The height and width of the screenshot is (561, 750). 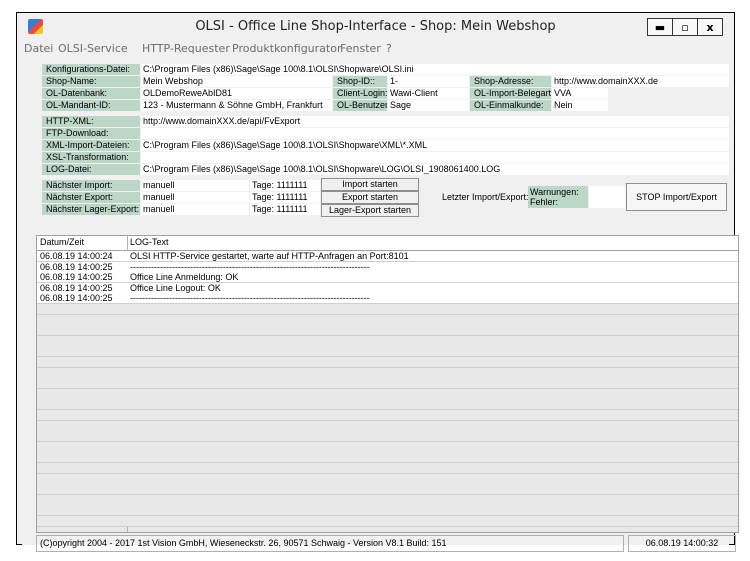 I want to click on mandant-label: OL-Mandant-ID:, so click(x=91, y=105).